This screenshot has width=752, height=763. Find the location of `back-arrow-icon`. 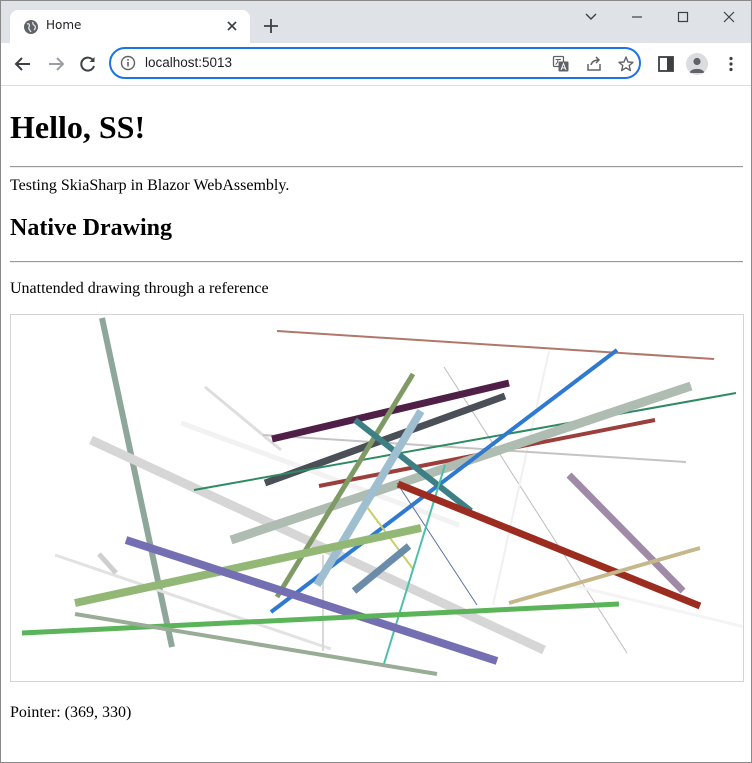

back-arrow-icon is located at coordinates (23, 64).